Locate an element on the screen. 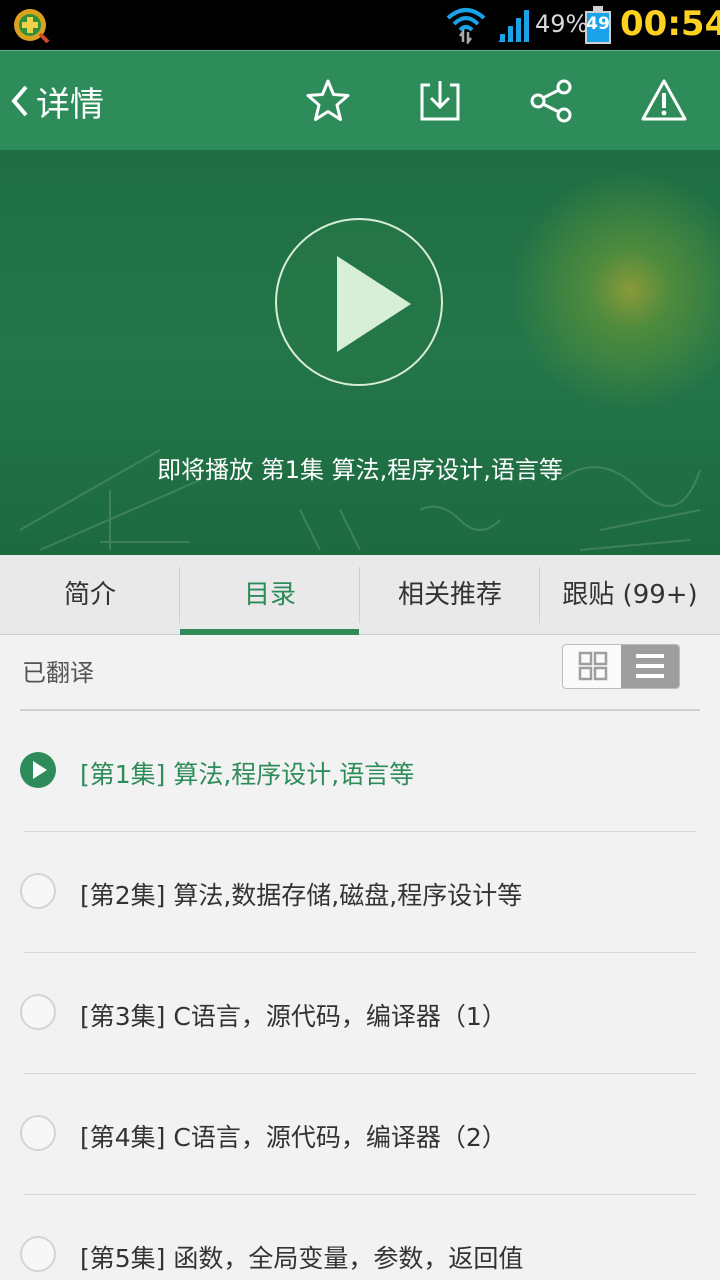  episode-item-3: [第3集] C语言，源代码，编译器（1） is located at coordinates (360, 1013).